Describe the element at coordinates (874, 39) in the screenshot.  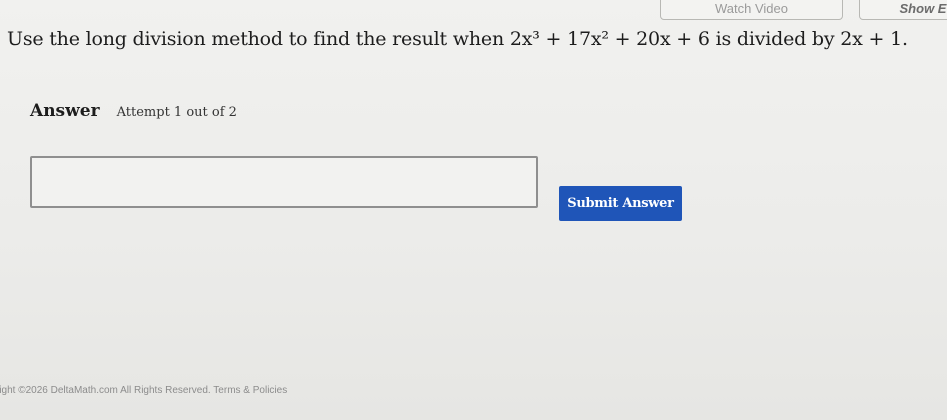
I see `divisor-expression: 2x + 1.` at that location.